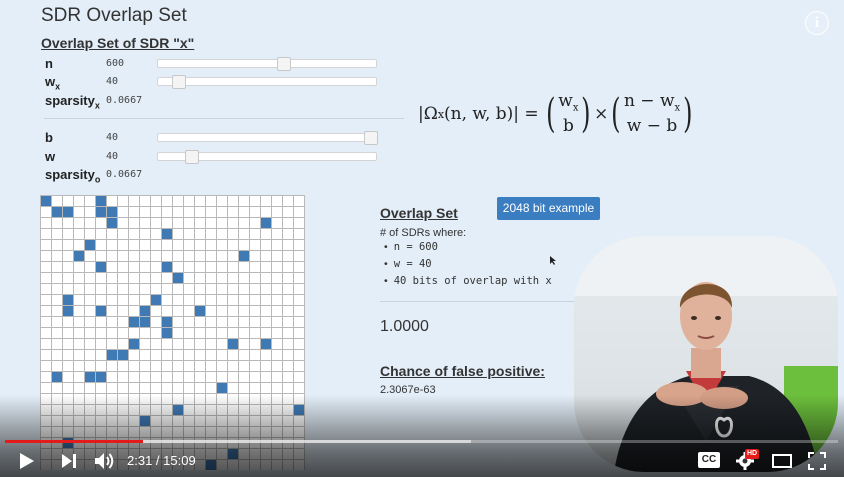 This screenshot has width=844, height=477. Describe the element at coordinates (419, 213) in the screenshot. I see `overlap-set-title: Overlap Set` at that location.